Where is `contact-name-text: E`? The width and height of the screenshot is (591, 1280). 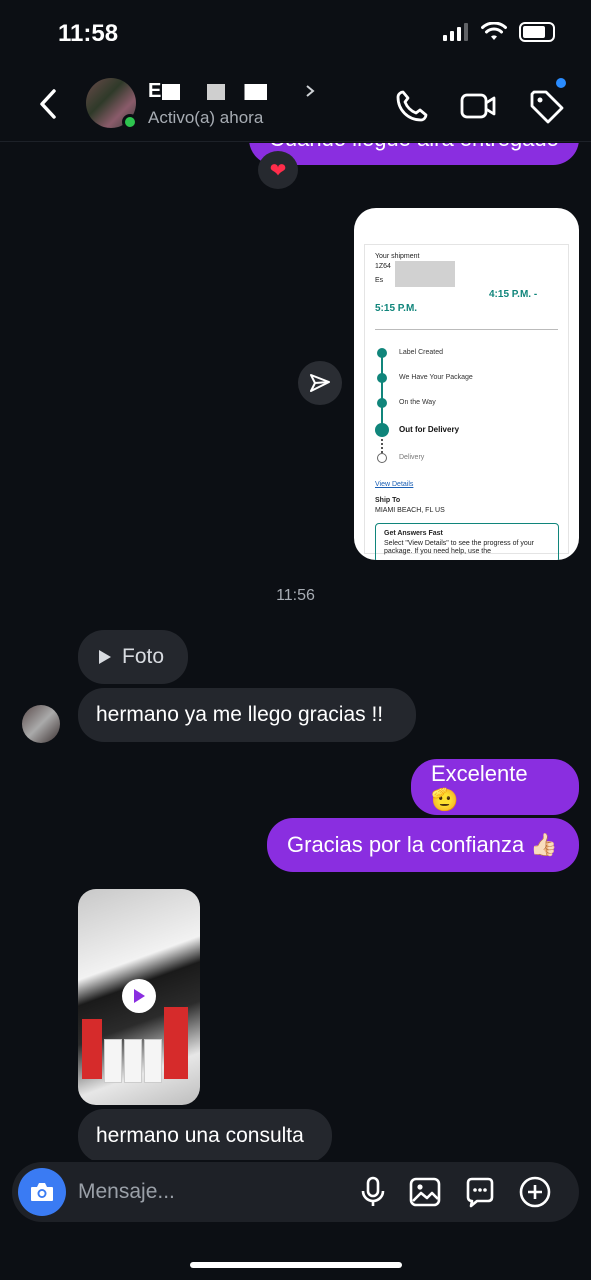 contact-name-text: E is located at coordinates (155, 91).